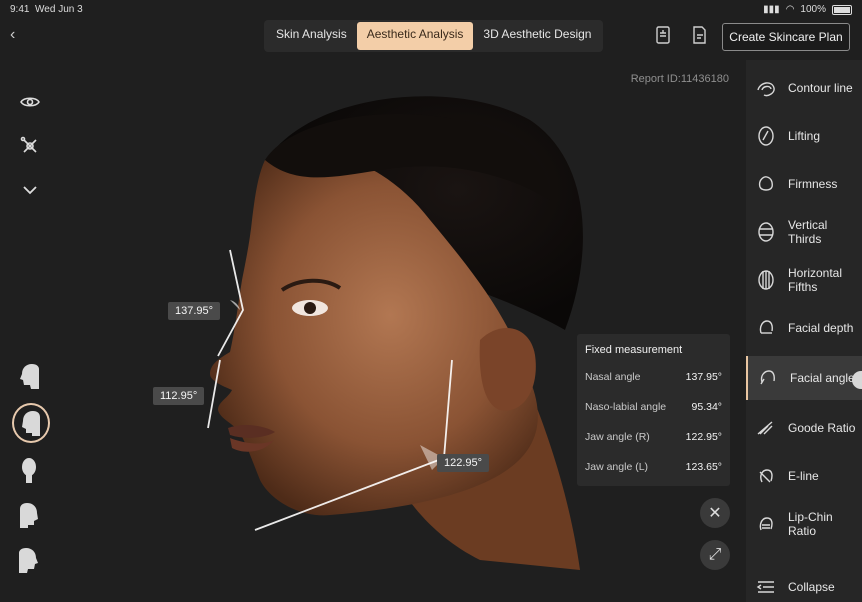  Describe the element at coordinates (804, 428) in the screenshot. I see `sidebar-item-goode-ratio: Goode Ratio` at that location.